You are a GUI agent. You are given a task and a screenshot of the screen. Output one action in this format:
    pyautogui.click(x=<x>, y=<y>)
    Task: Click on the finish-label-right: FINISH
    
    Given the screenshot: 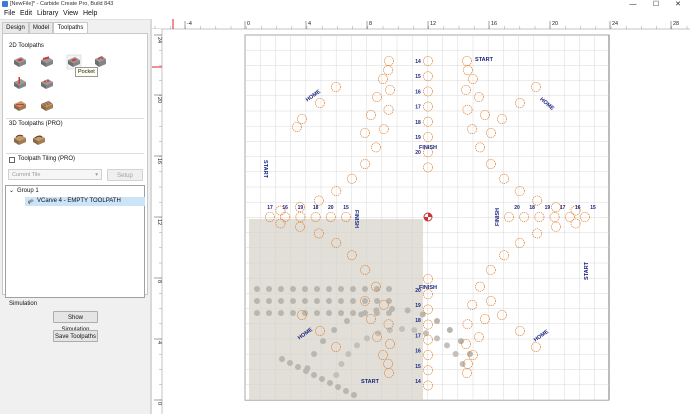 What is the action you would take?
    pyautogui.click(x=498, y=217)
    